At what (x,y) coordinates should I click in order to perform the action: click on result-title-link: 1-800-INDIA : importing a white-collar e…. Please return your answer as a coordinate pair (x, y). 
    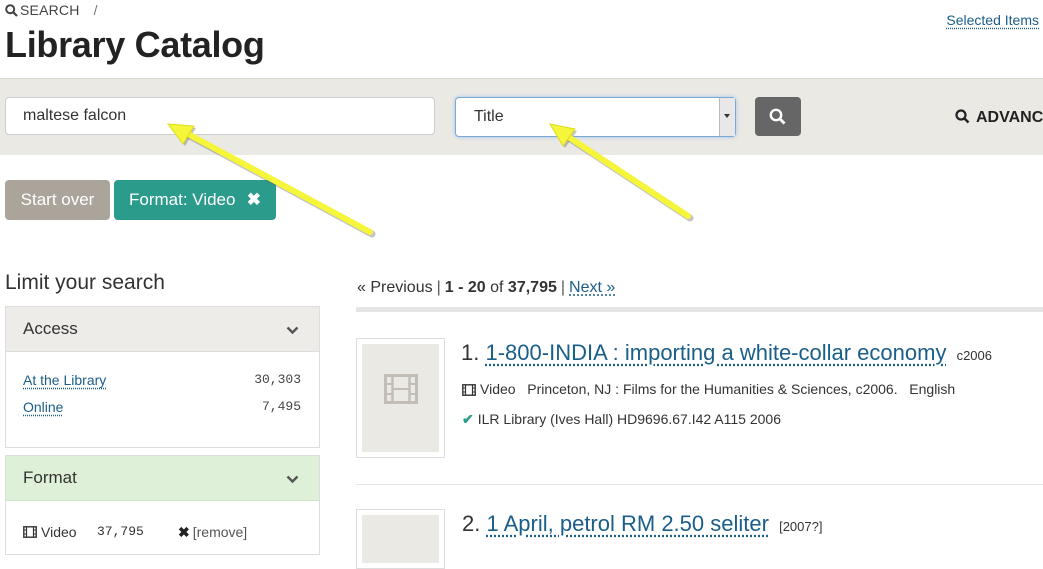
    Looking at the image, I should click on (715, 352).